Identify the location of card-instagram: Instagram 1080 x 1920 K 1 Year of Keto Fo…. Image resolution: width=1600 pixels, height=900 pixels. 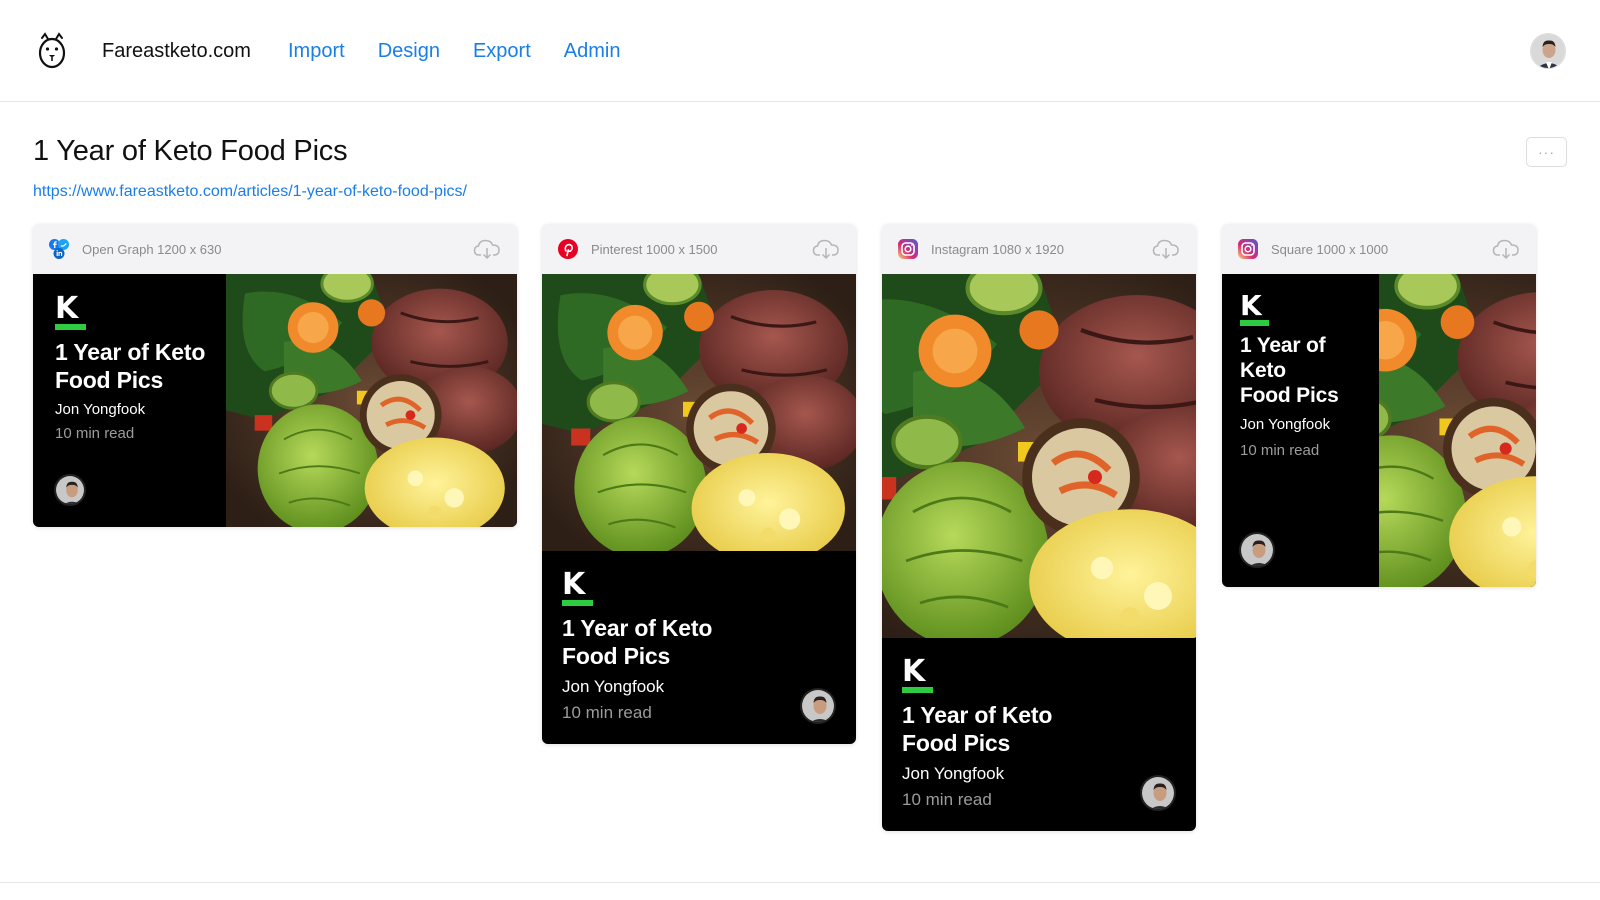
(1039, 527).